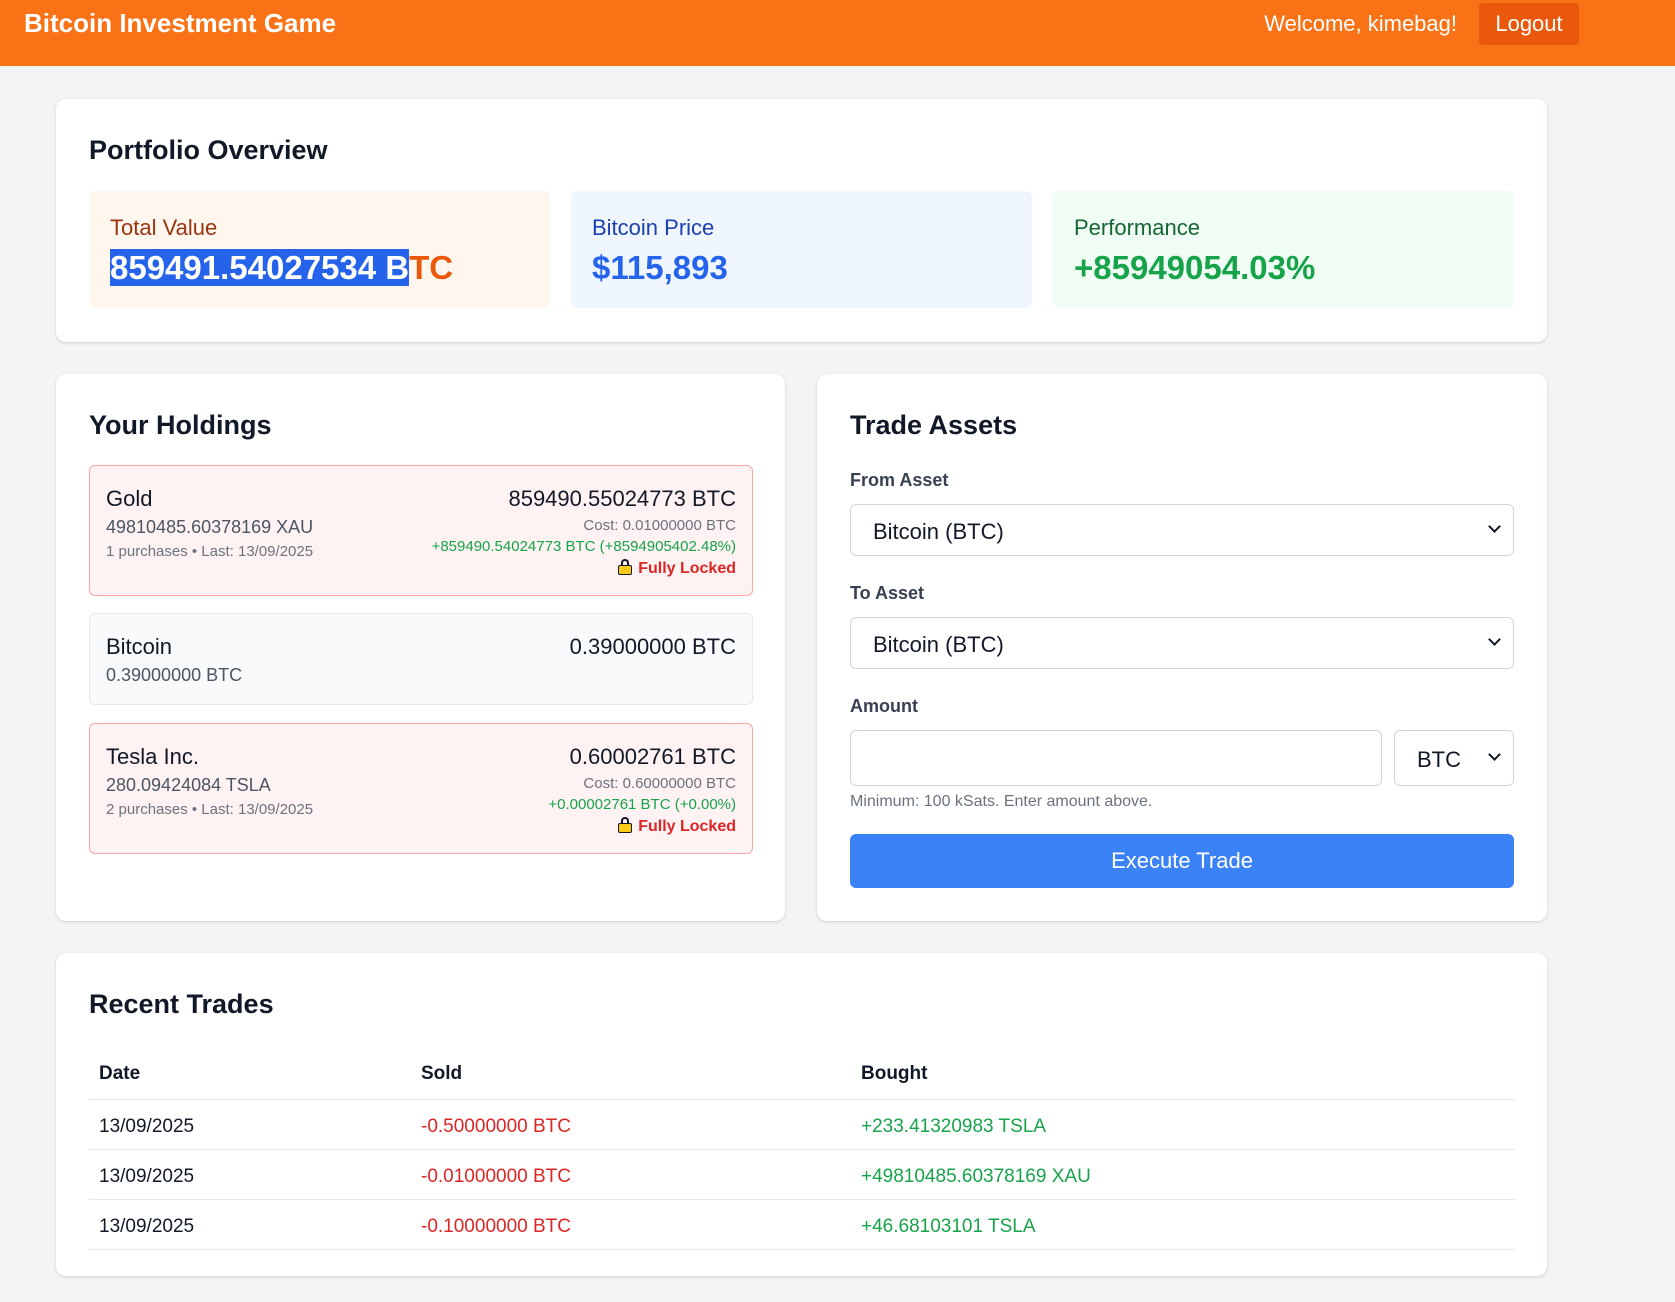  Describe the element at coordinates (210, 809) in the screenshot. I see `holding-meta: 2 purchases • Last: 13/09/2025` at that location.